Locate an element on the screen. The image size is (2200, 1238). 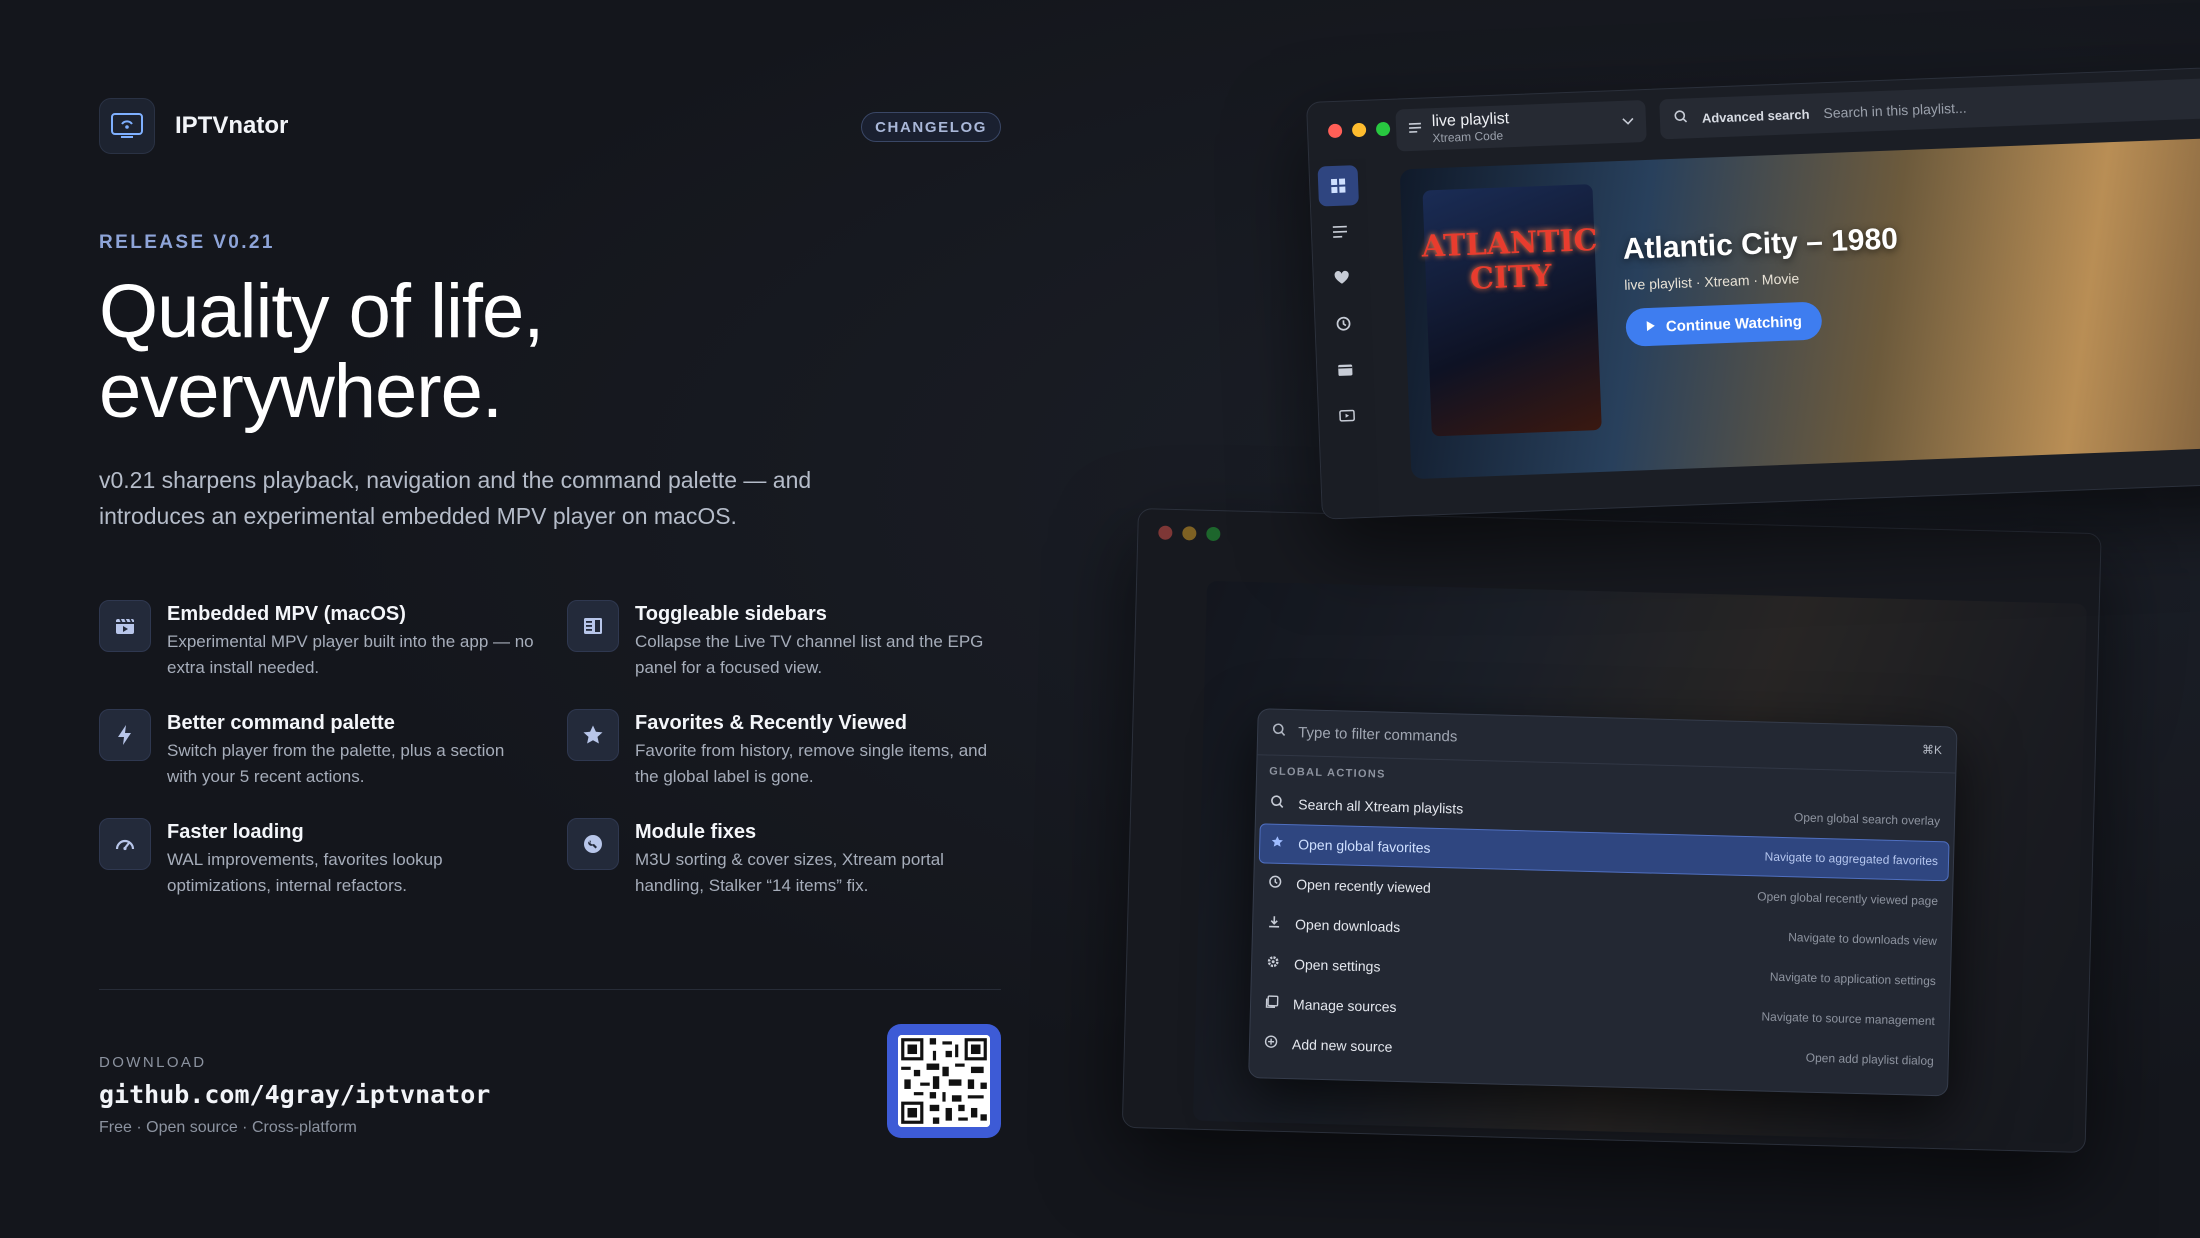
sidebar-item-movies is located at coordinates (1346, 370).